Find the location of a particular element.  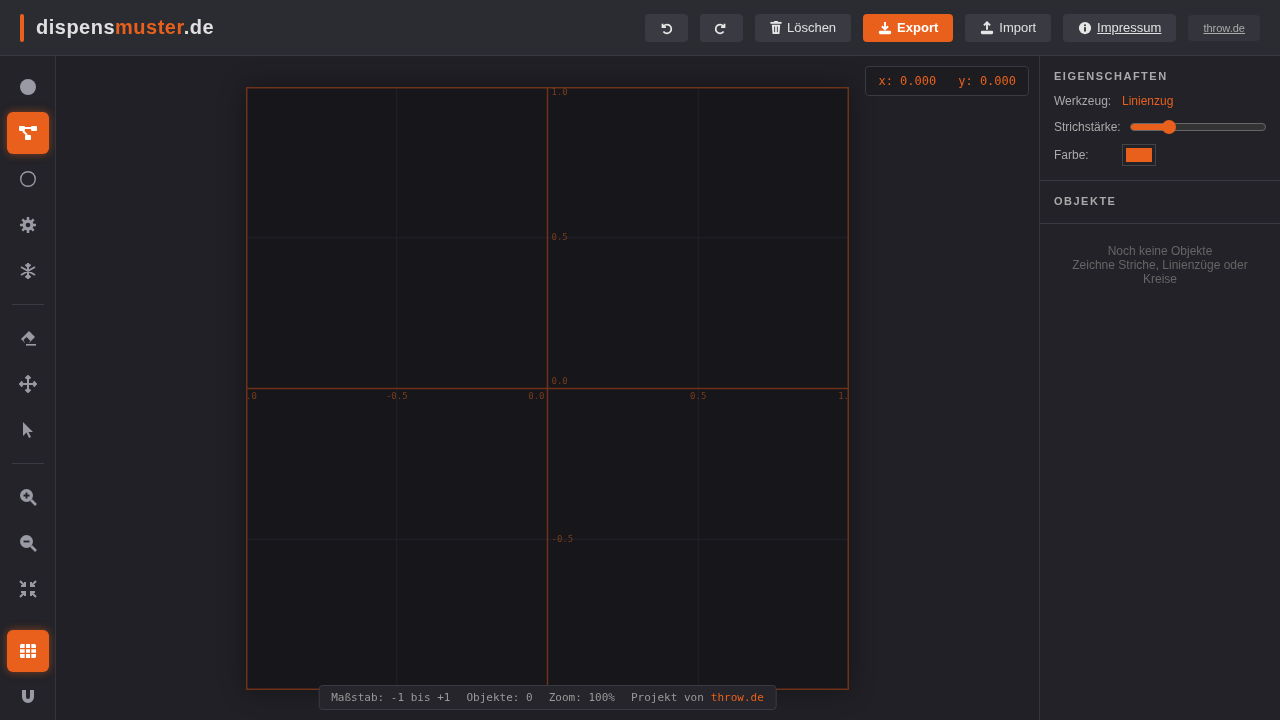

zoom-text: Zoom: 100% is located at coordinates (581, 697).